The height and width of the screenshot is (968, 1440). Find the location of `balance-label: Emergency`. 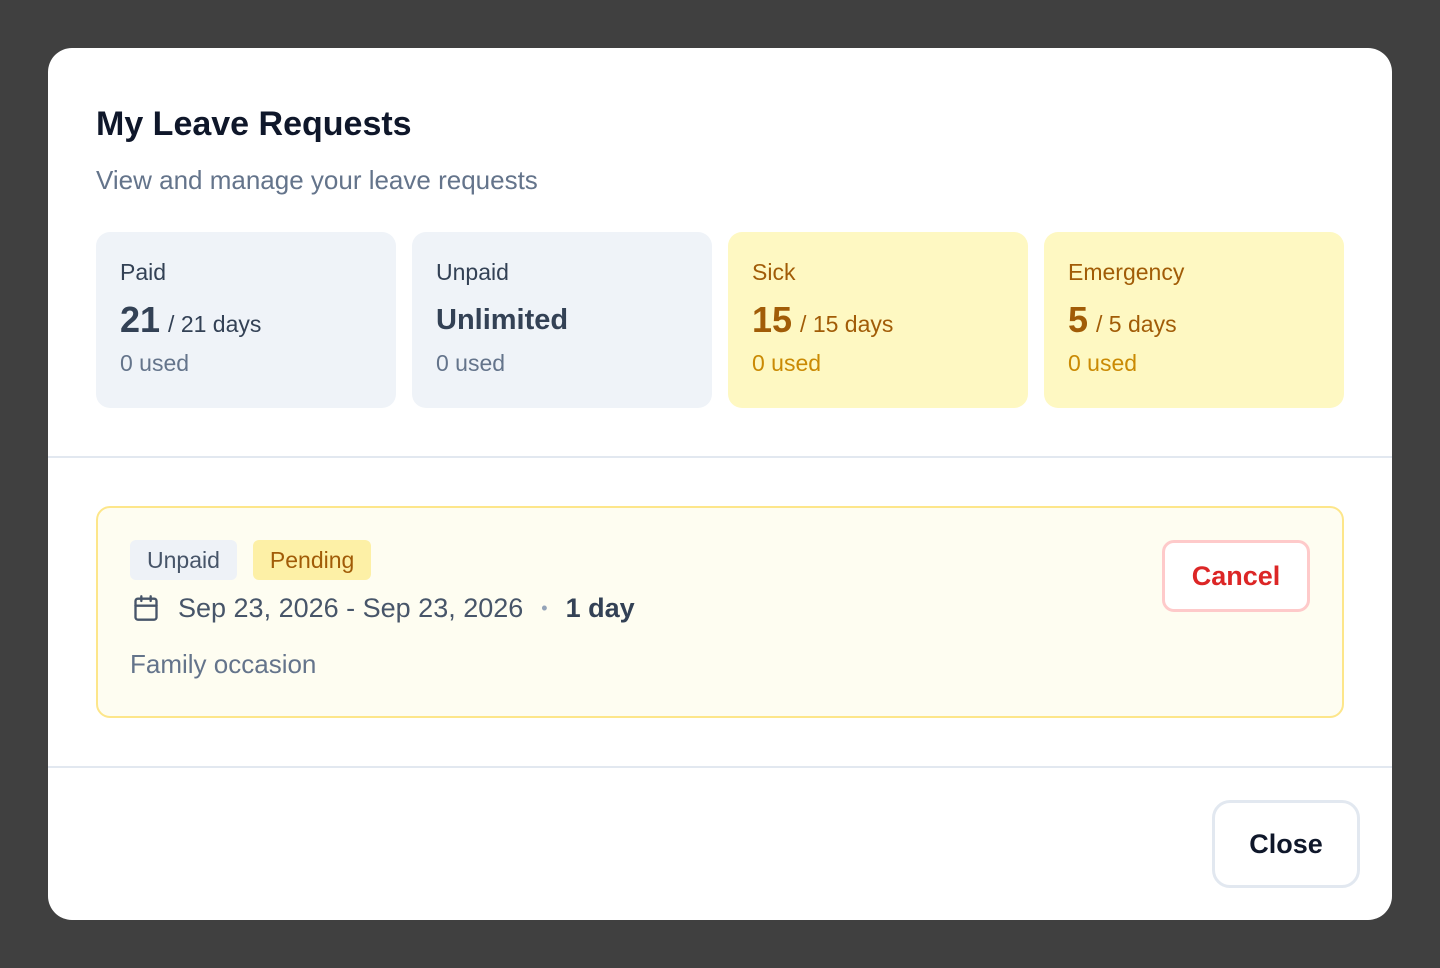

balance-label: Emergency is located at coordinates (1126, 272).